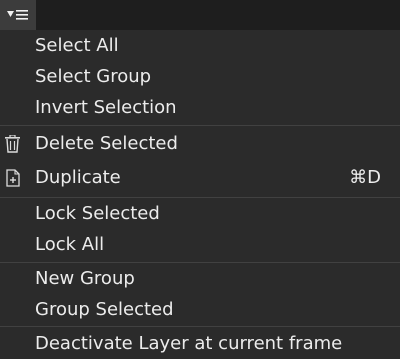  What do you see at coordinates (12, 143) in the screenshot?
I see `trash-icon` at bounding box center [12, 143].